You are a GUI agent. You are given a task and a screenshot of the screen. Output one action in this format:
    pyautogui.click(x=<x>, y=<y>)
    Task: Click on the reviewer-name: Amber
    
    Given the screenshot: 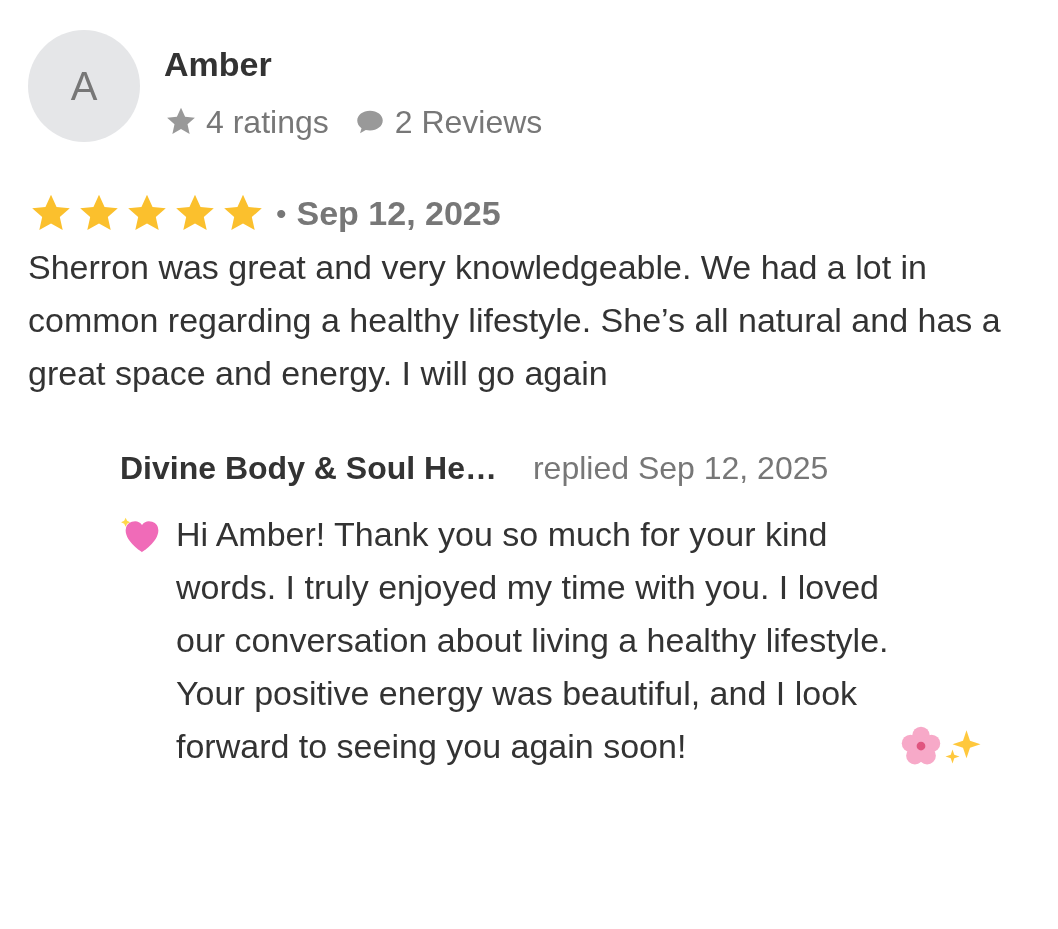 What is the action you would take?
    pyautogui.click(x=218, y=64)
    